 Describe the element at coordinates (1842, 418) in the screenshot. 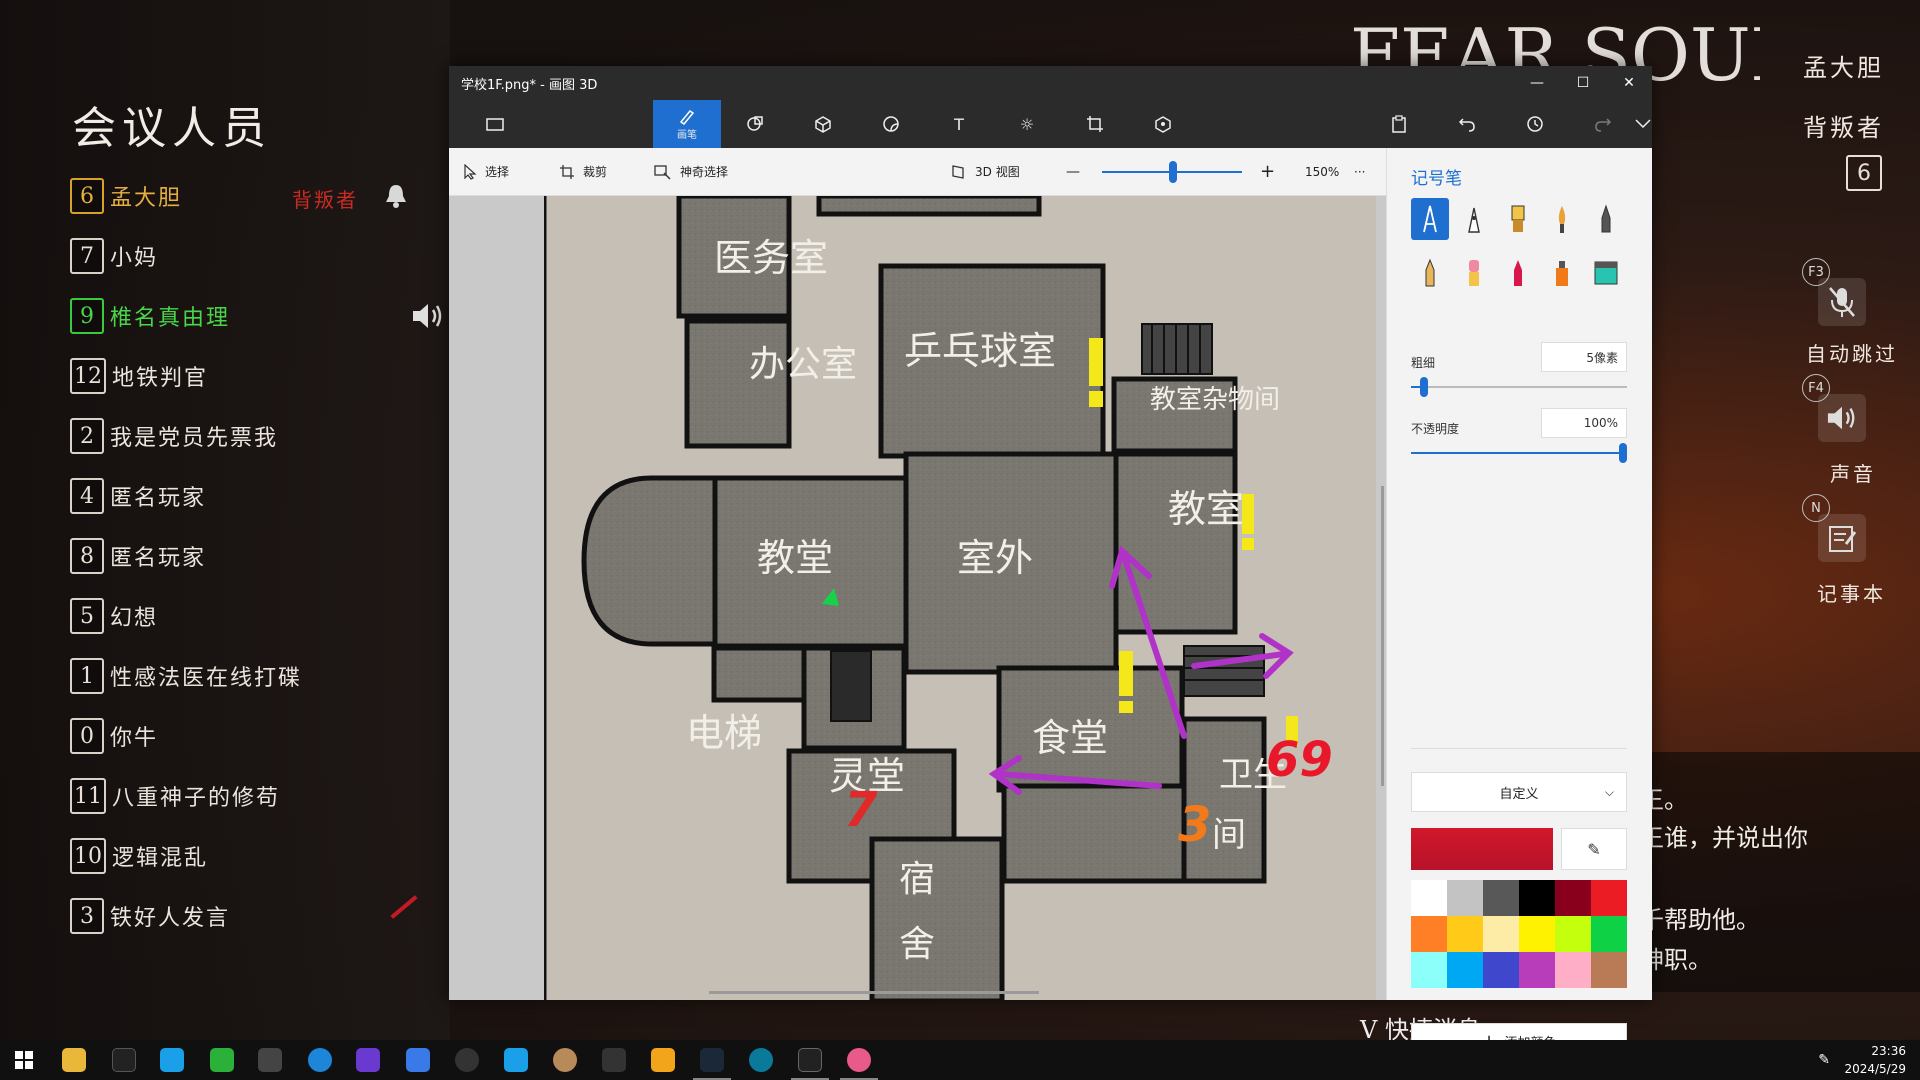

I see `sound-icon` at that location.